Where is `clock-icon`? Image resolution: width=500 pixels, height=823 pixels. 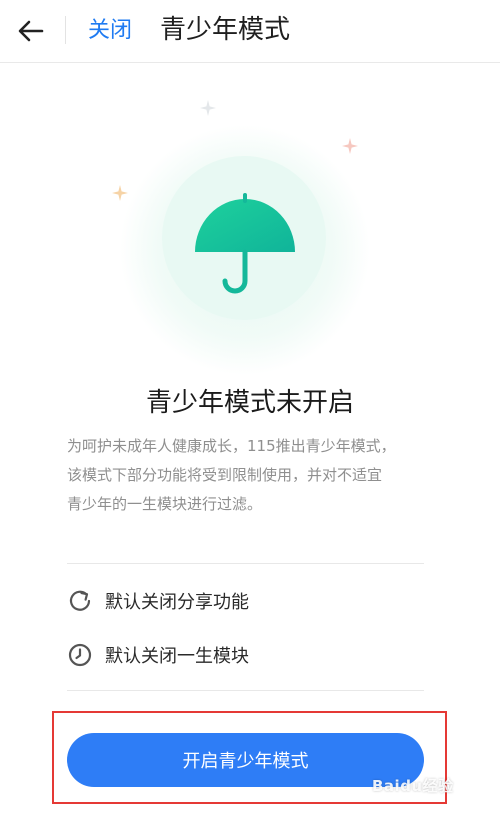
clock-icon is located at coordinates (80, 655).